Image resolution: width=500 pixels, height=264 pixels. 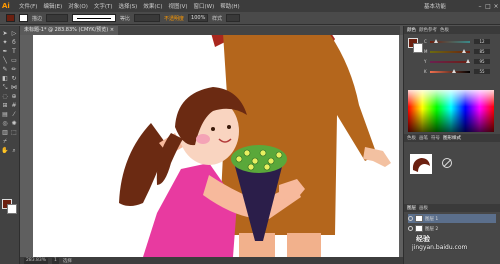 I want to click on workspace-switcher: 基本功能, so click(x=435, y=6).